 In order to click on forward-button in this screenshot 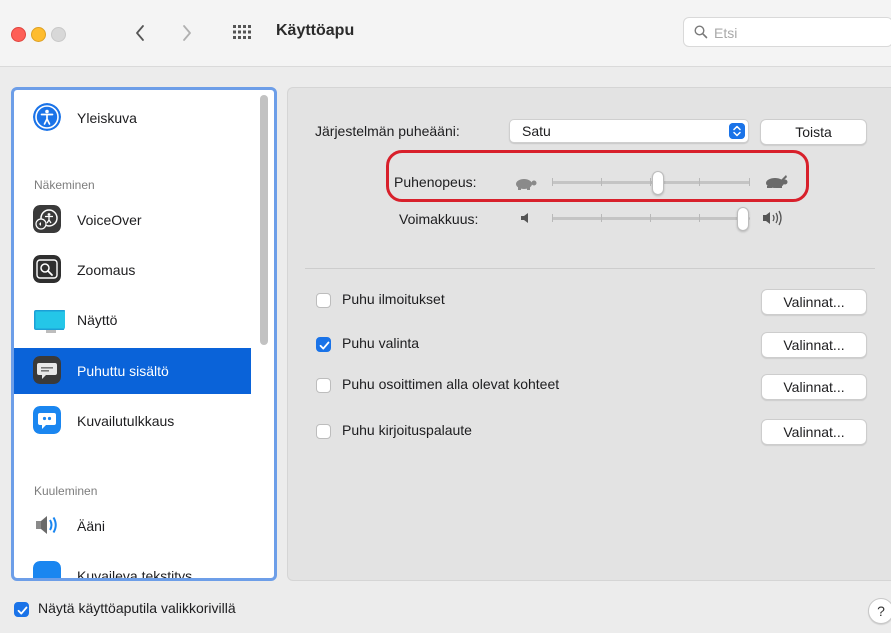, I will do `click(187, 33)`.